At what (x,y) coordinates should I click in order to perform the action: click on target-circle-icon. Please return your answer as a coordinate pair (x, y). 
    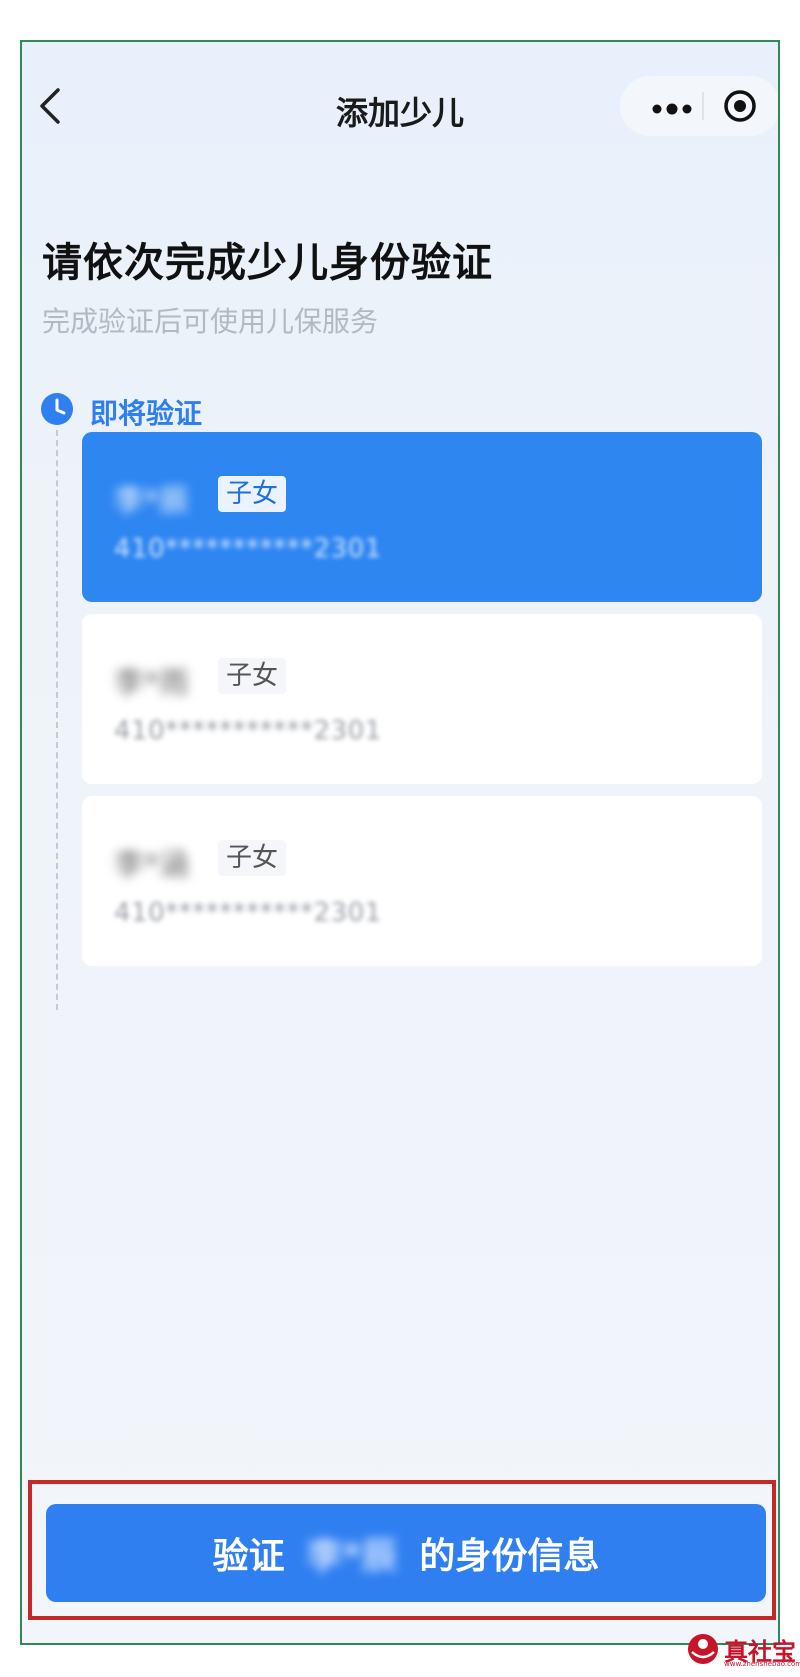
    Looking at the image, I should click on (740, 106).